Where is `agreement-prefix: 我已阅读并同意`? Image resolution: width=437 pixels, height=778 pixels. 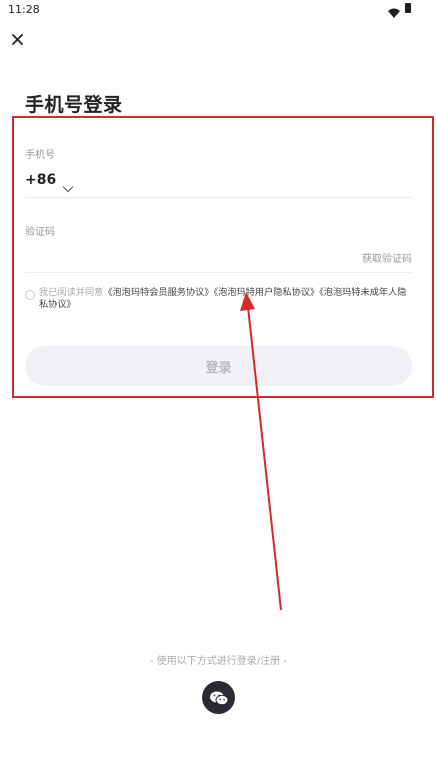
agreement-prefix: 我已阅读并同意 is located at coordinates (71, 292).